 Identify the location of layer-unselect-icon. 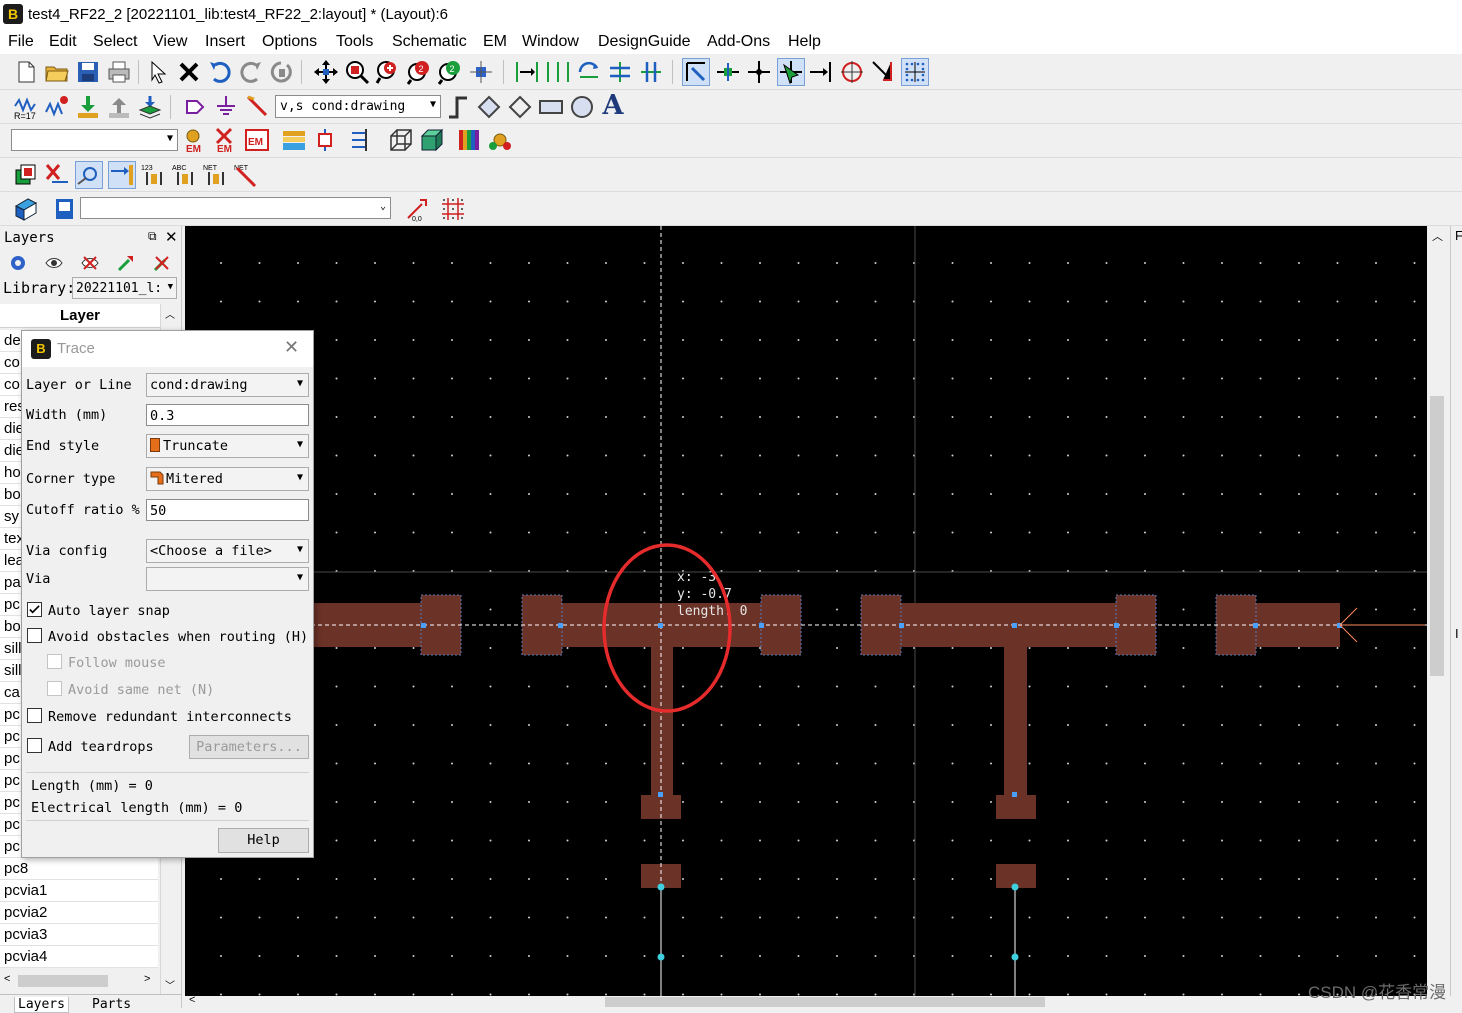
(162, 263).